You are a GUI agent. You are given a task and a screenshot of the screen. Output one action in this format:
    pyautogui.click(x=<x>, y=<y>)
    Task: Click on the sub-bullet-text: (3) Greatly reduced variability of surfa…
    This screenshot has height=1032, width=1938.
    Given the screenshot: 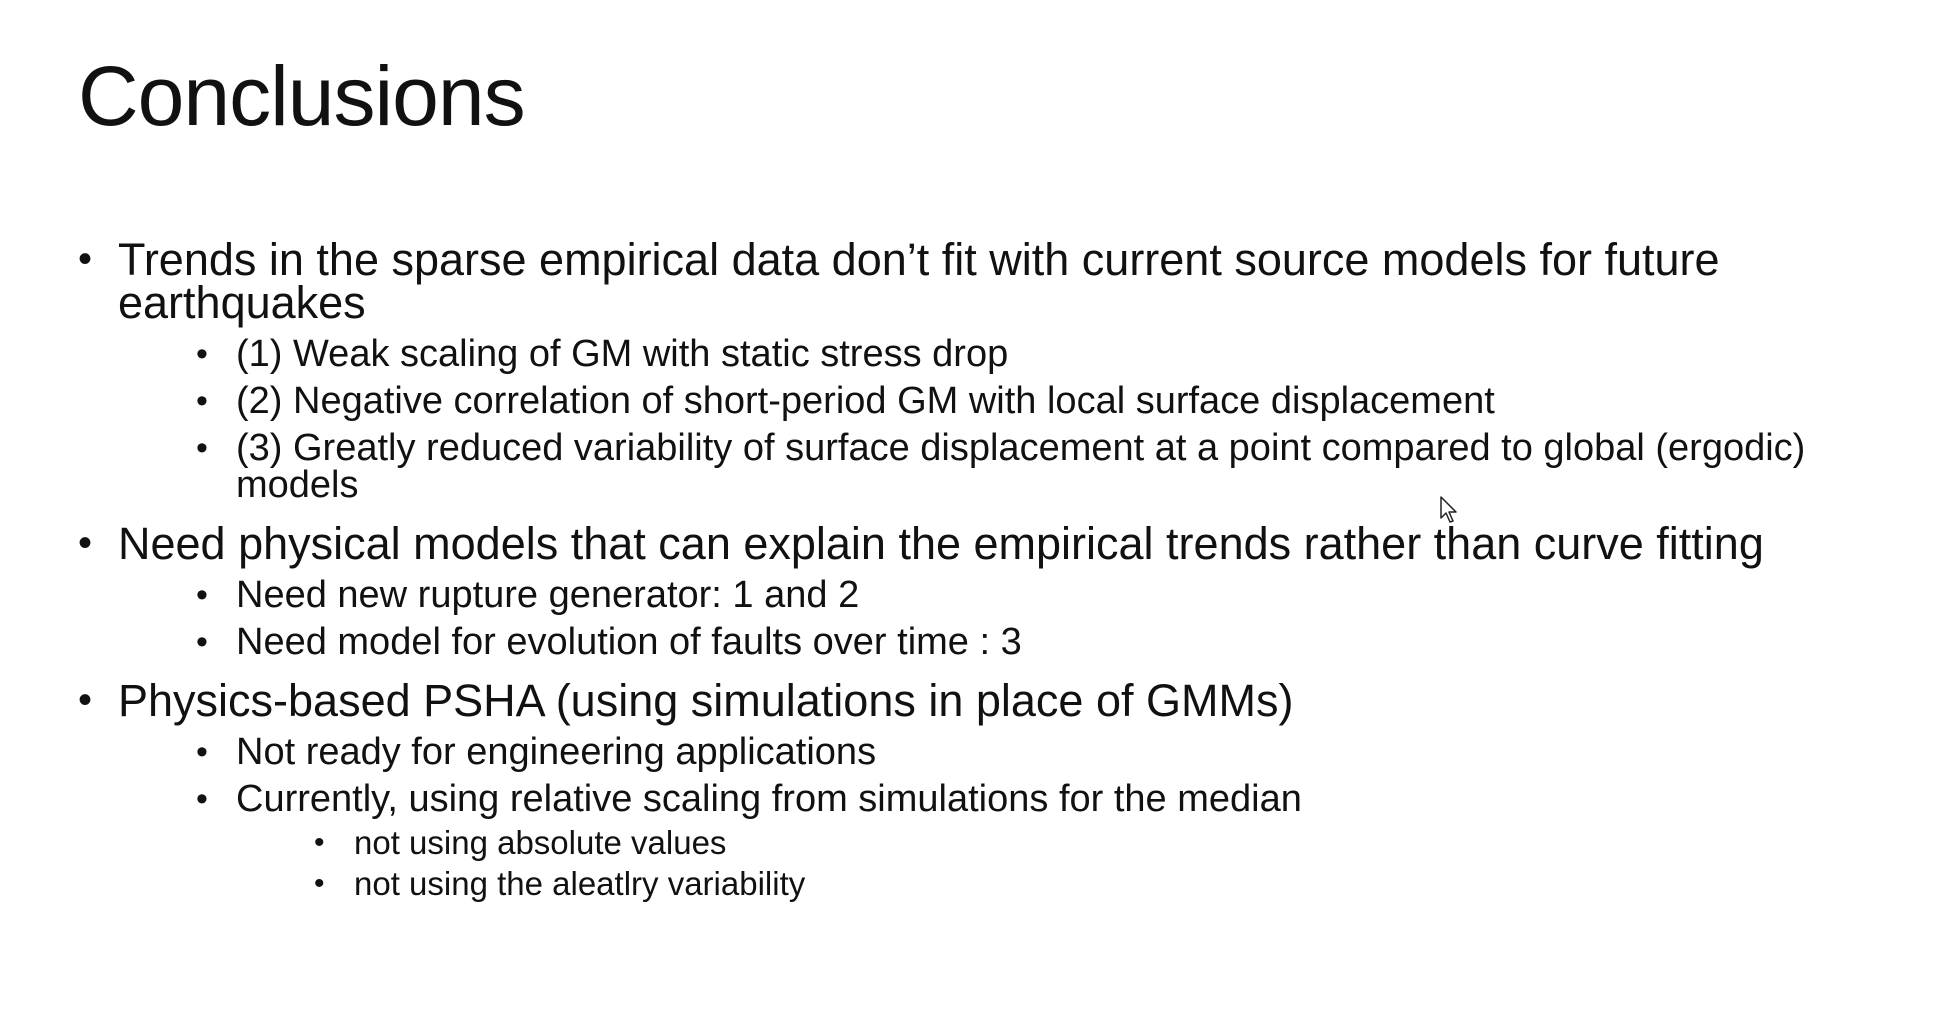 What is the action you would take?
    pyautogui.click(x=1021, y=466)
    